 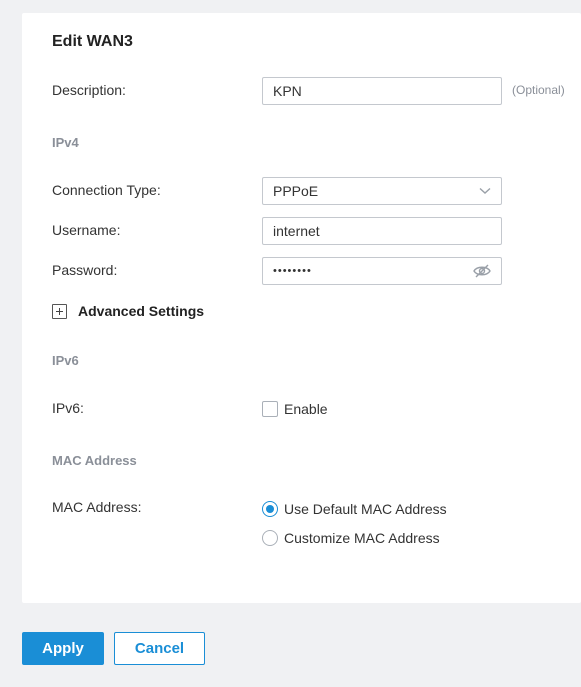 What do you see at coordinates (538, 90) in the screenshot?
I see `optional-hint: (Optional)` at bounding box center [538, 90].